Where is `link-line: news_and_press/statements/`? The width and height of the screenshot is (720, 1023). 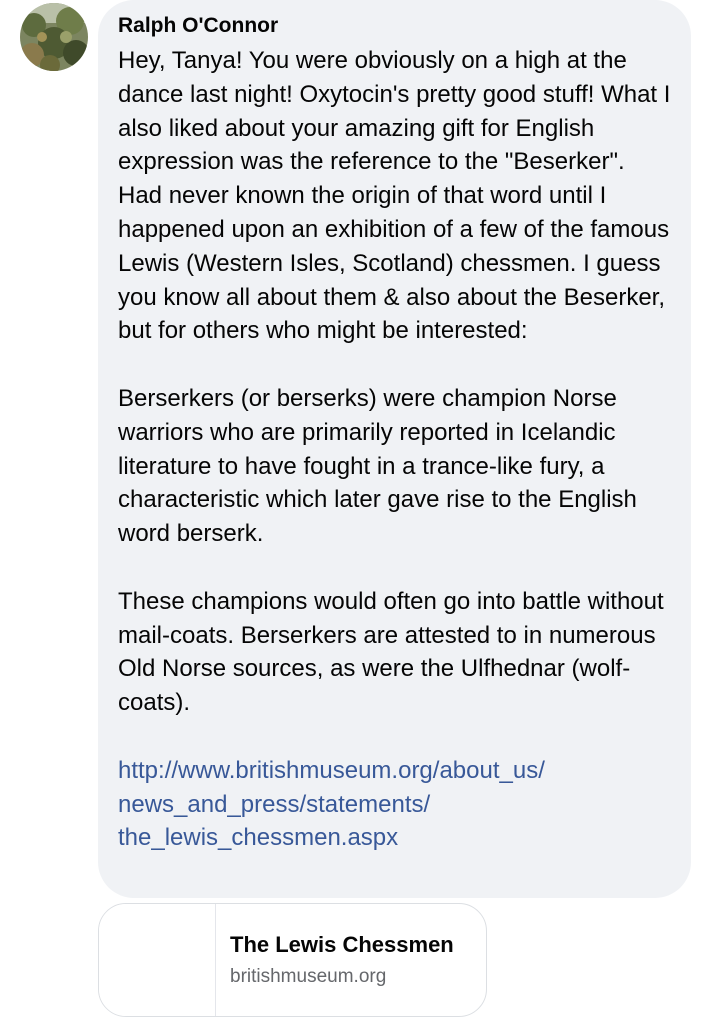 link-line: news_and_press/statements/ is located at coordinates (396, 805).